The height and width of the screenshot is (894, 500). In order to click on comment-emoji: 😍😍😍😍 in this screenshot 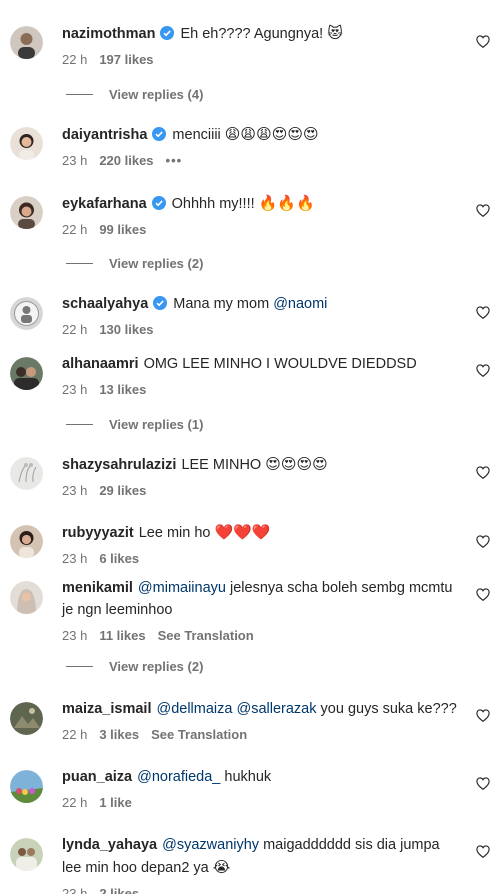, I will do `click(296, 464)`.